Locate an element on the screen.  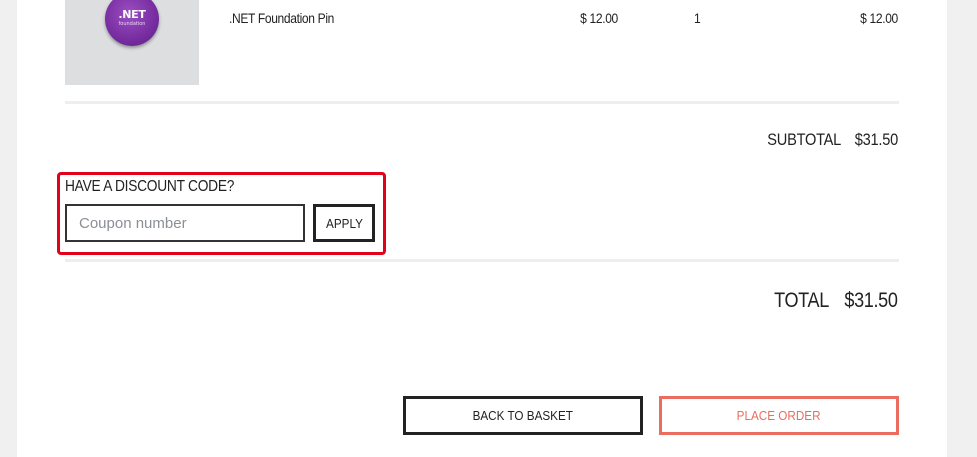
apply-button: APPLY is located at coordinates (344, 223).